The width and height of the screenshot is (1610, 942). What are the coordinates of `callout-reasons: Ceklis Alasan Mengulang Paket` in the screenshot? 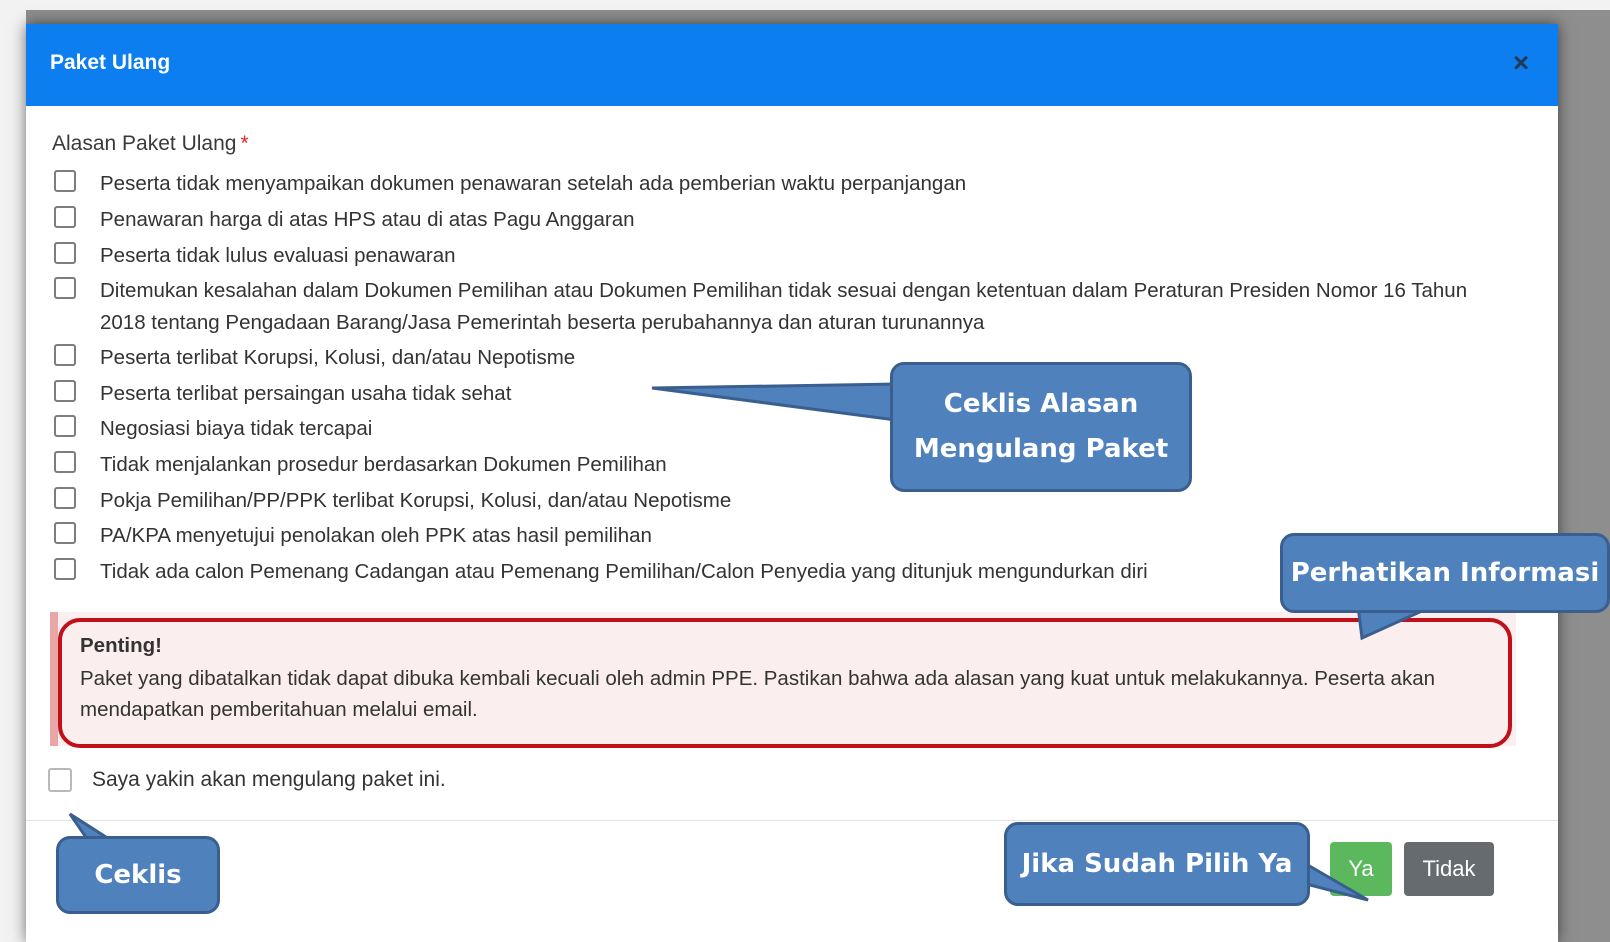 It's located at (1041, 427).